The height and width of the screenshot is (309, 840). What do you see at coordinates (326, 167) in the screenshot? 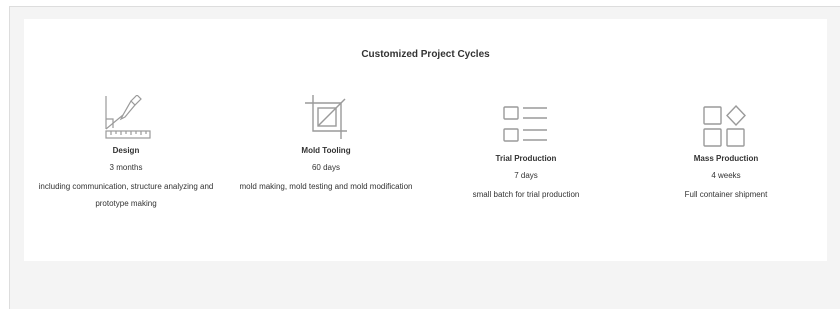
I see `stage-duration: 60 days` at bounding box center [326, 167].